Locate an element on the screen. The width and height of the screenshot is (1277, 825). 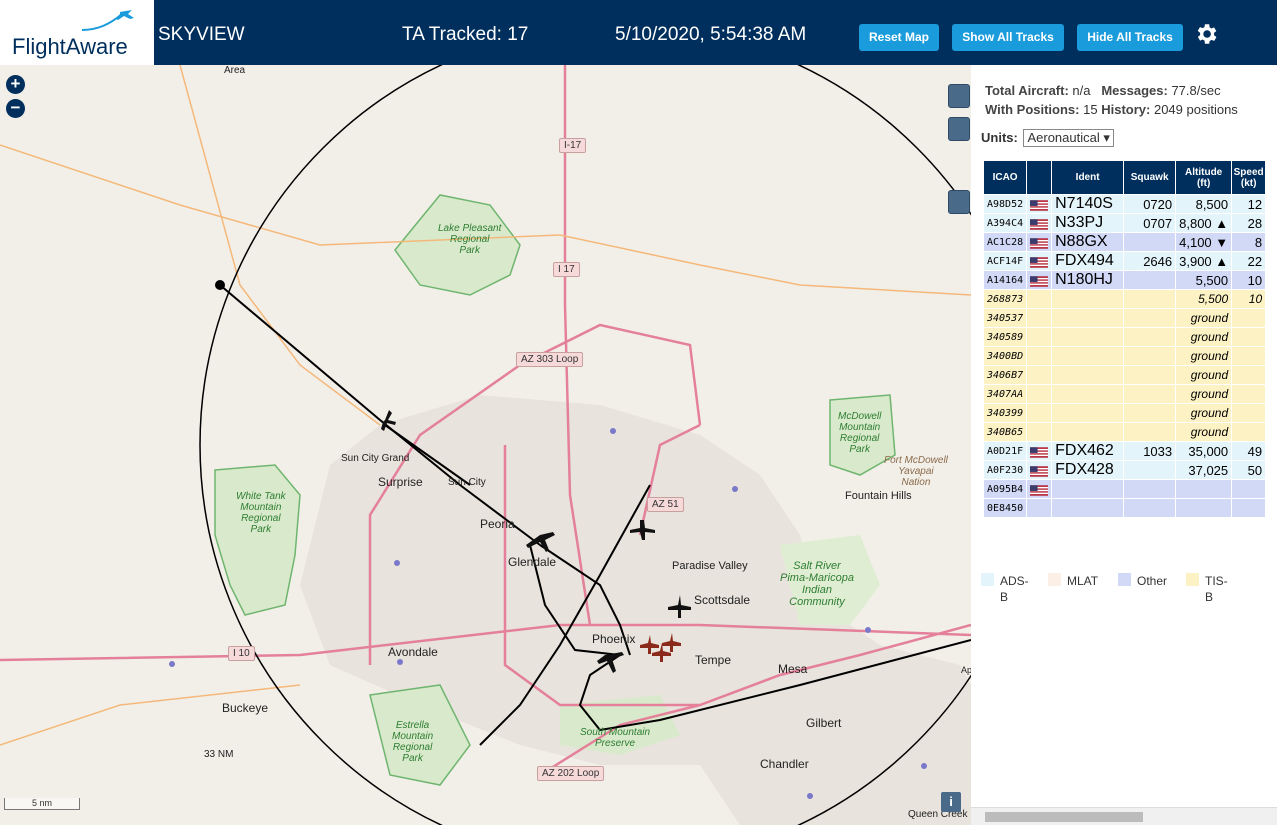
show-all-tracks-button: Show All Tracks is located at coordinates (1008, 37).